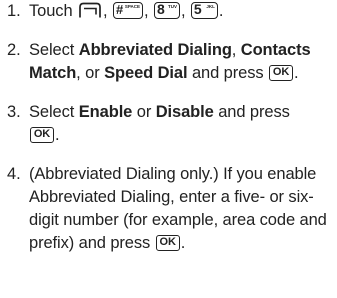 The image size is (337, 298). I want to click on step-text: Touch , # SPACE , 8 TUV , 5 JKL ., so click(126, 11).